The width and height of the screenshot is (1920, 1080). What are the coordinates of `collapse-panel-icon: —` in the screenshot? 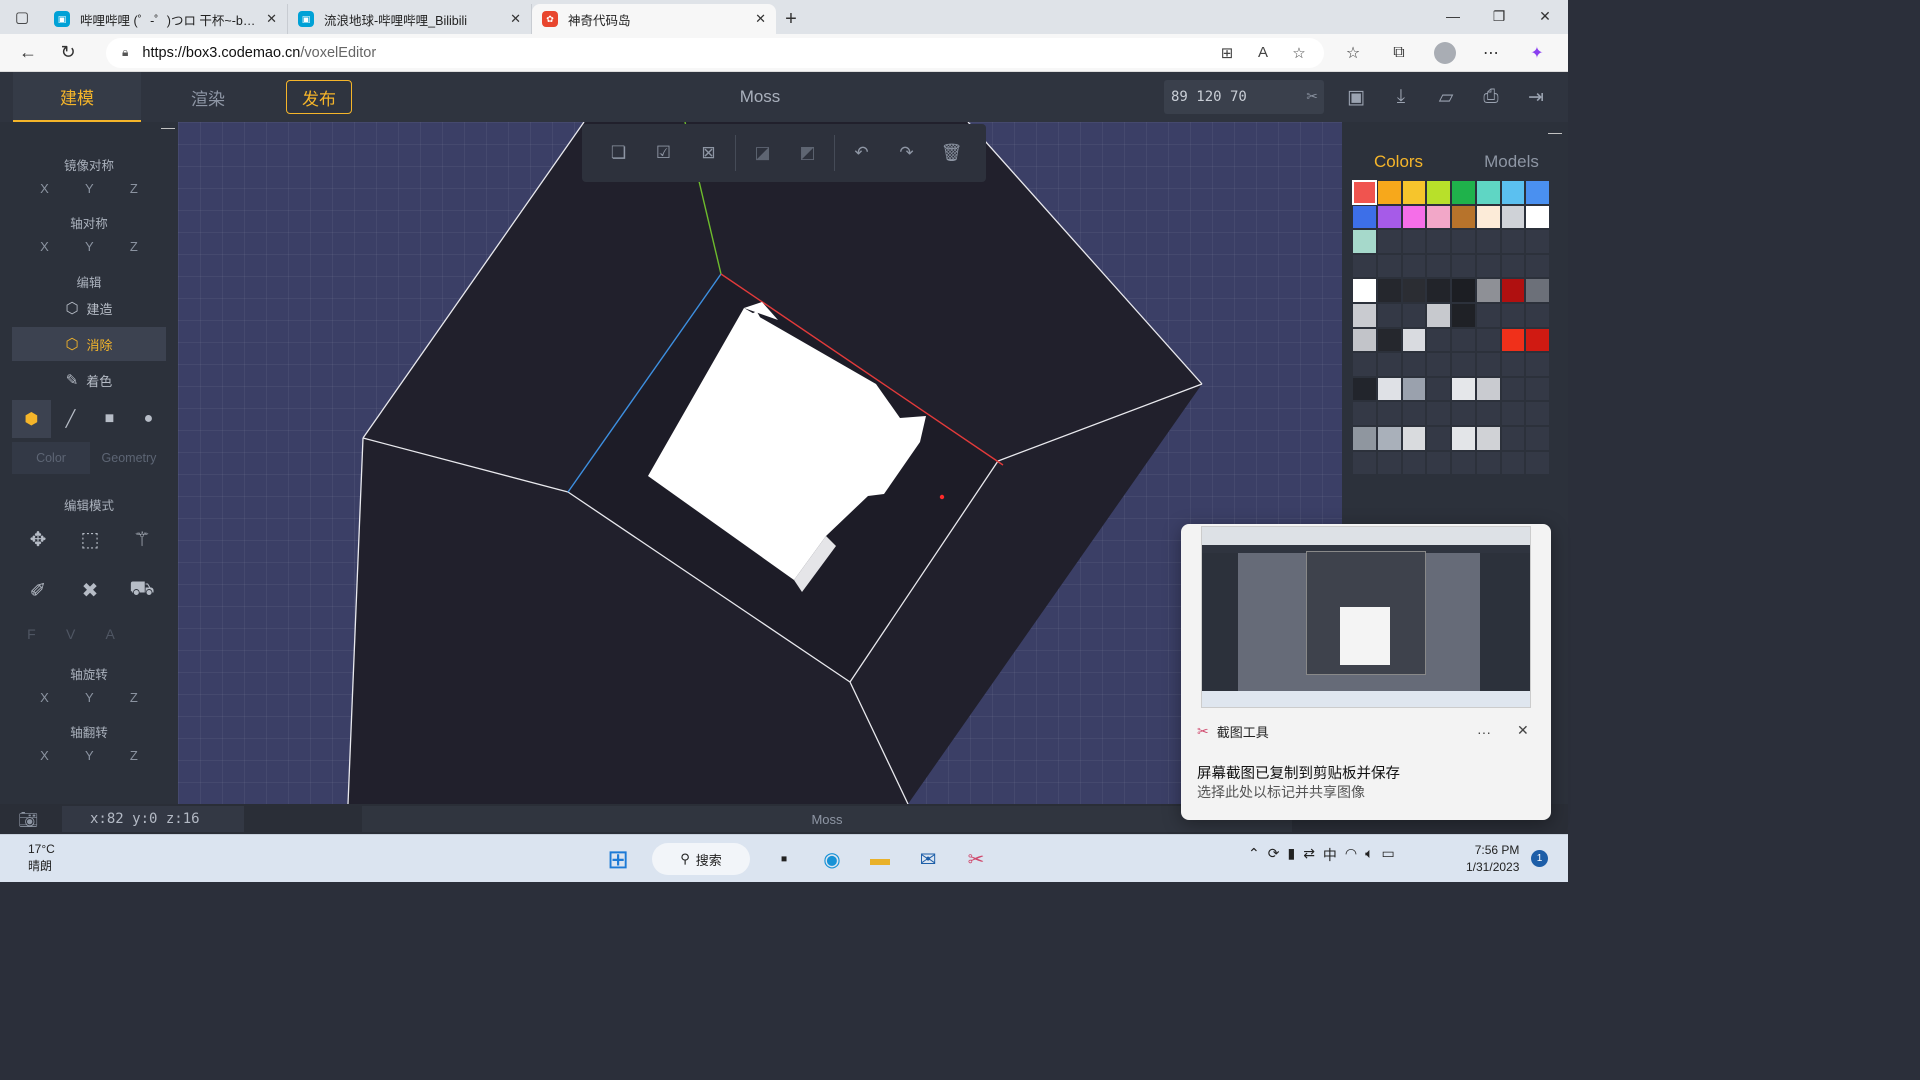 It's located at (1555, 132).